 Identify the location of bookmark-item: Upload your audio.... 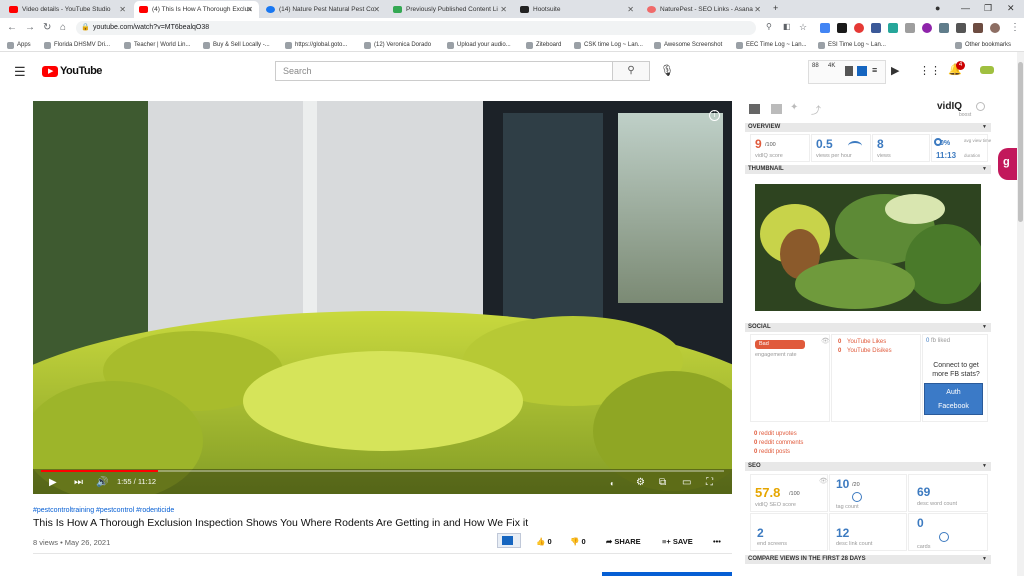
(479, 45).